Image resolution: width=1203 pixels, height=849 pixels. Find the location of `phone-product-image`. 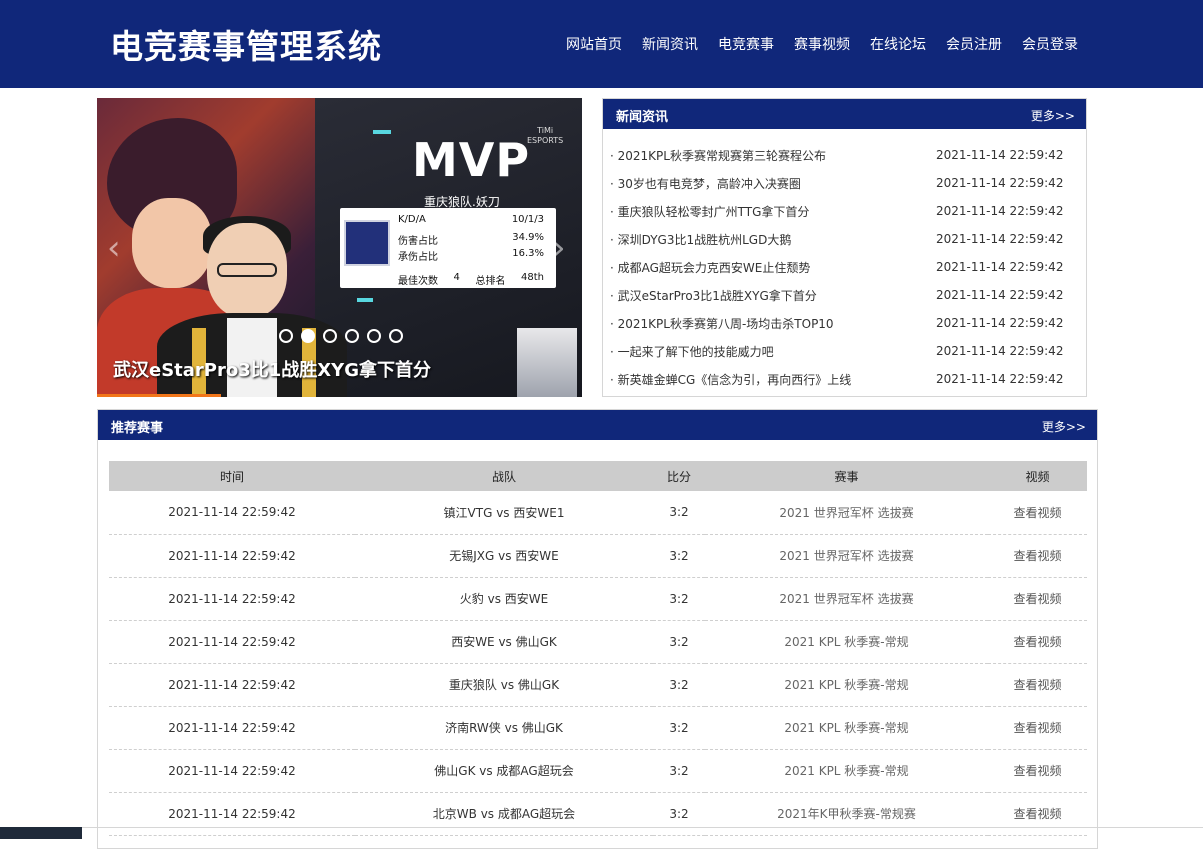

phone-product-image is located at coordinates (547, 362).